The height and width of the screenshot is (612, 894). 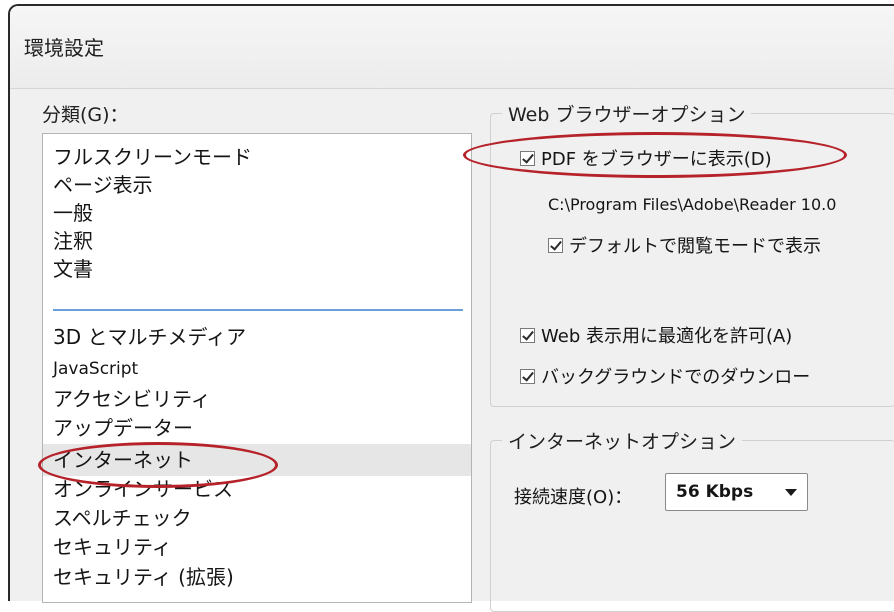 What do you see at coordinates (103, 185) in the screenshot?
I see `category-item-page-display: ページ表示` at bounding box center [103, 185].